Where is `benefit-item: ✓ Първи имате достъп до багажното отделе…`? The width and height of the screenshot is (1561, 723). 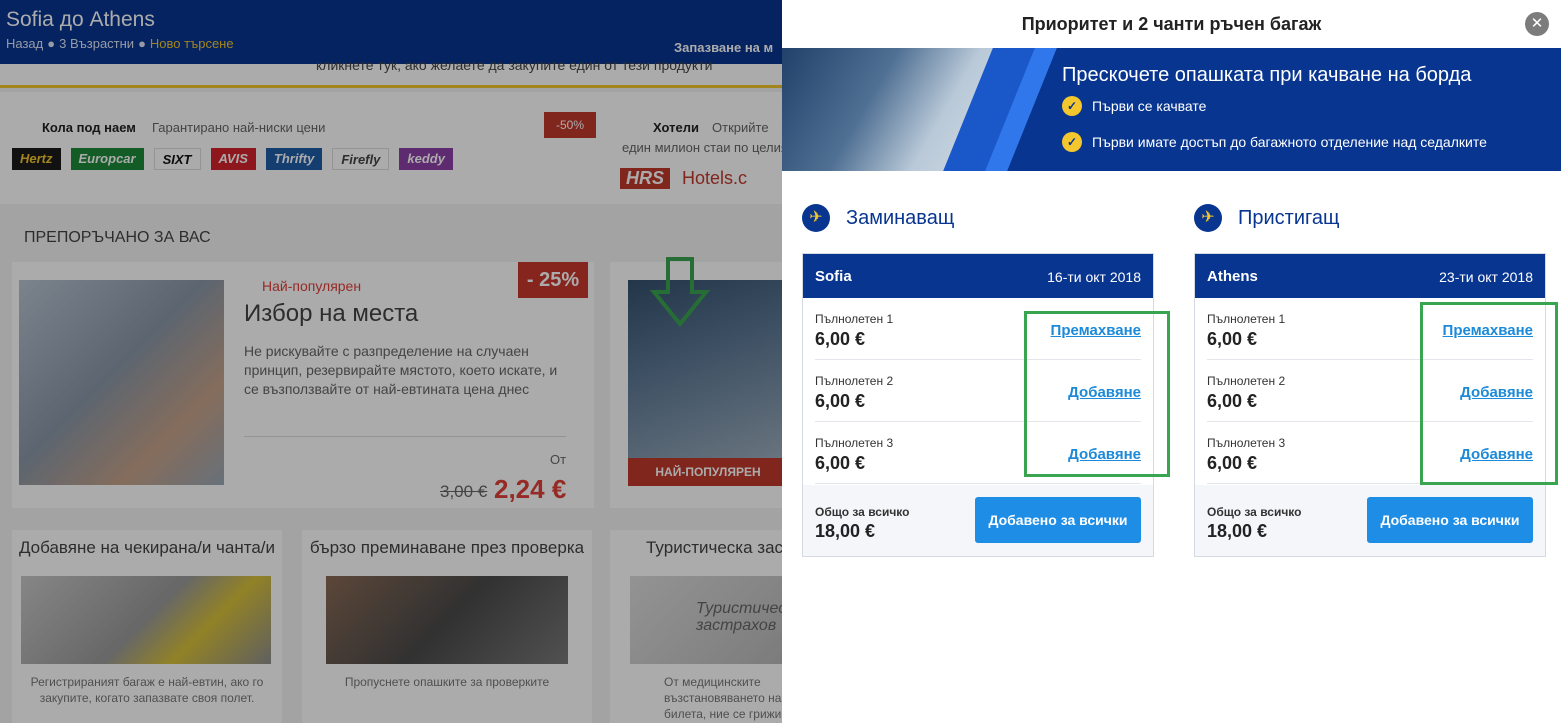 benefit-item: ✓ Първи имате достъп до багажното отделе… is located at coordinates (1274, 142).